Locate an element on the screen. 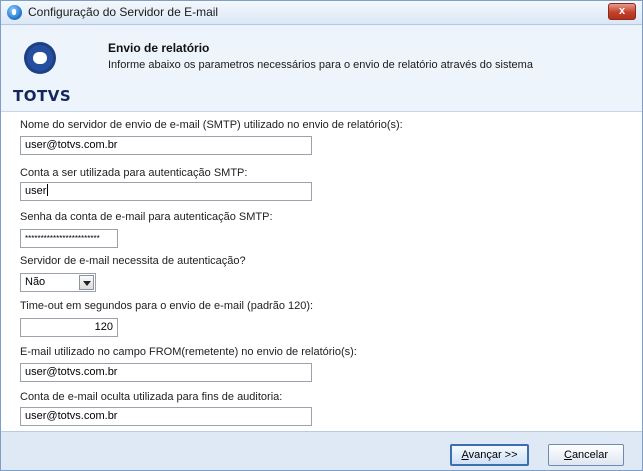 Image resolution: width=643 pixels, height=471 pixels. smtp-account-value: user is located at coordinates (36, 191).